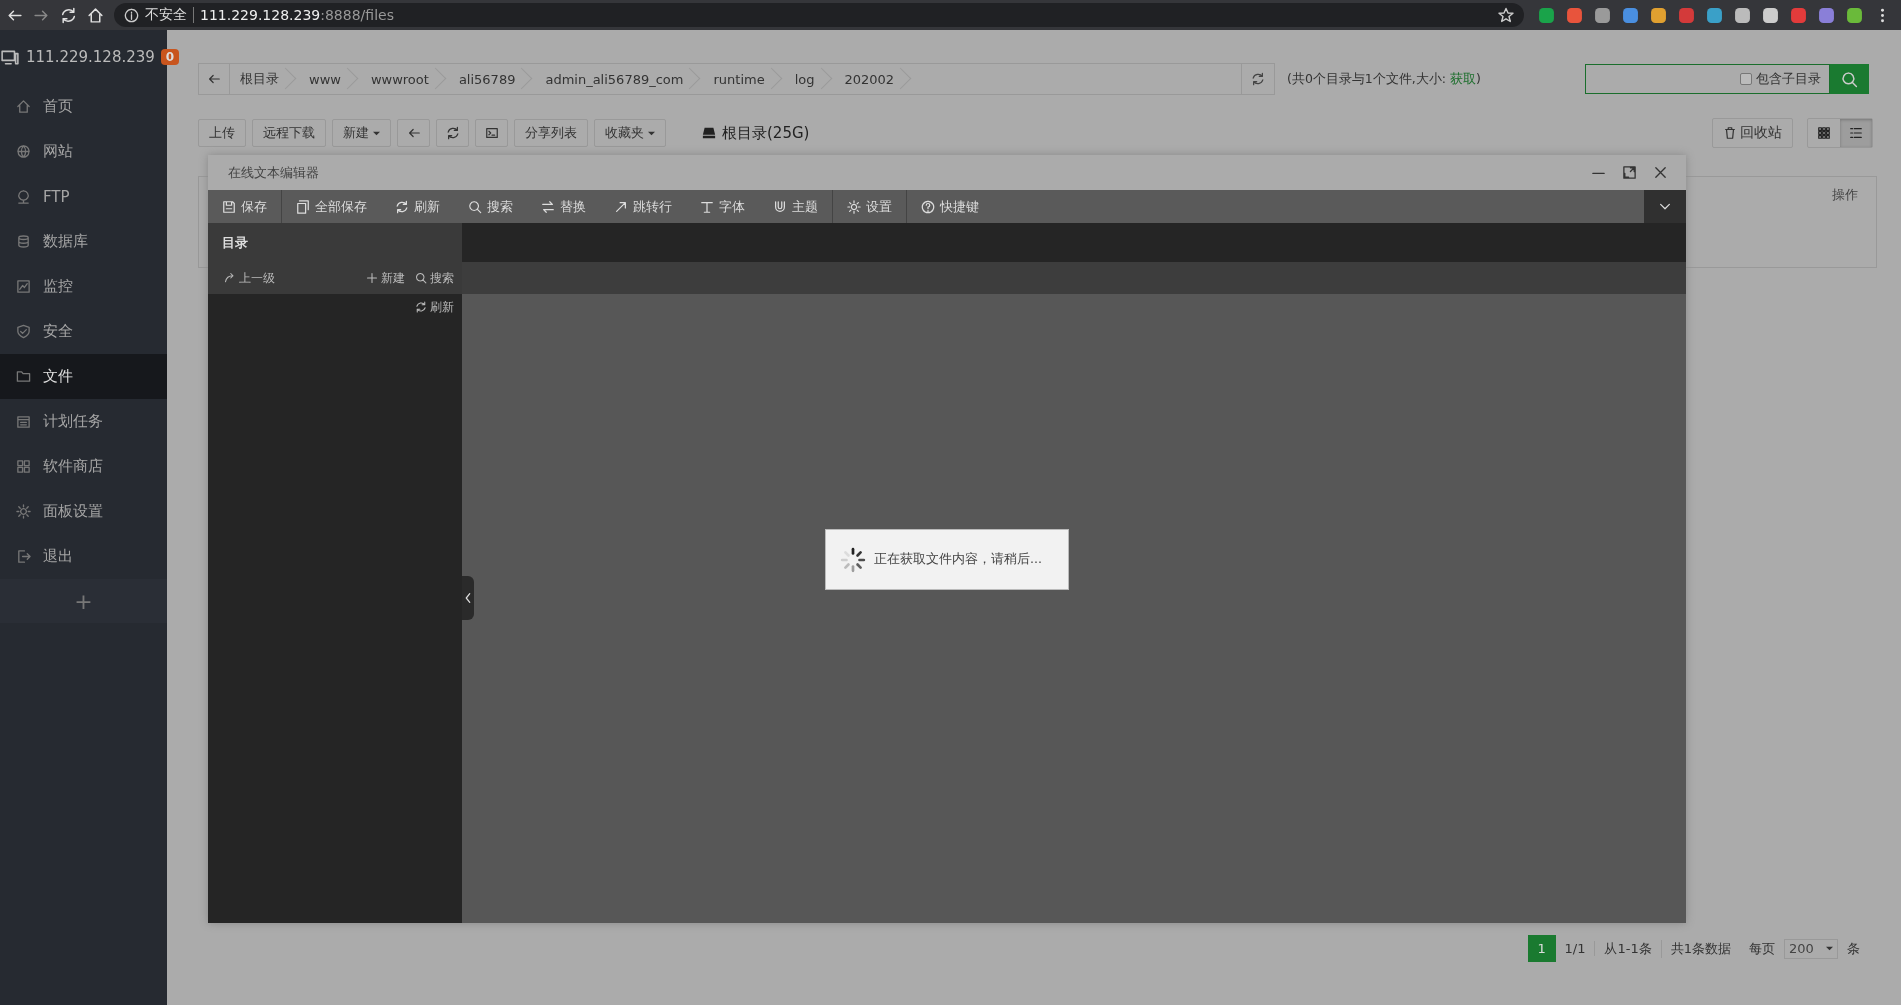  I want to click on breadcrumb-item: 根目录, so click(264, 79).